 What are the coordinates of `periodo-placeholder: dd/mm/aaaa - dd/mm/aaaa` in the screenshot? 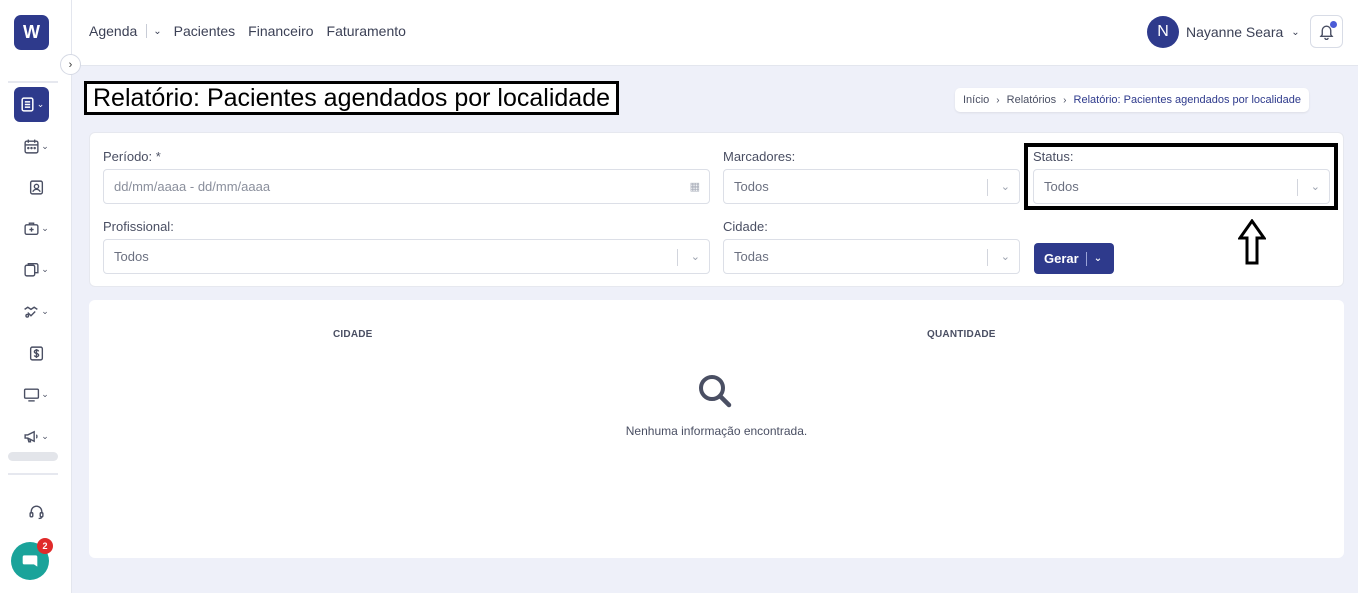 It's located at (192, 186).